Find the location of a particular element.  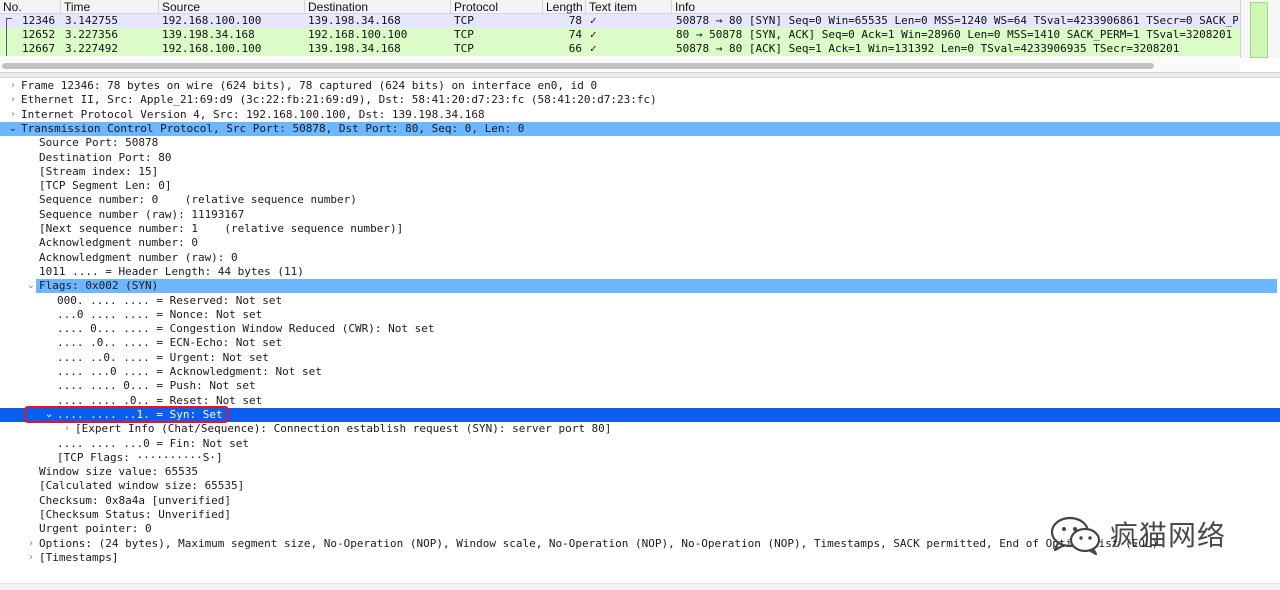

tree-row: .... .0.. .... = ECN-Echo: Not set is located at coordinates (640, 343).